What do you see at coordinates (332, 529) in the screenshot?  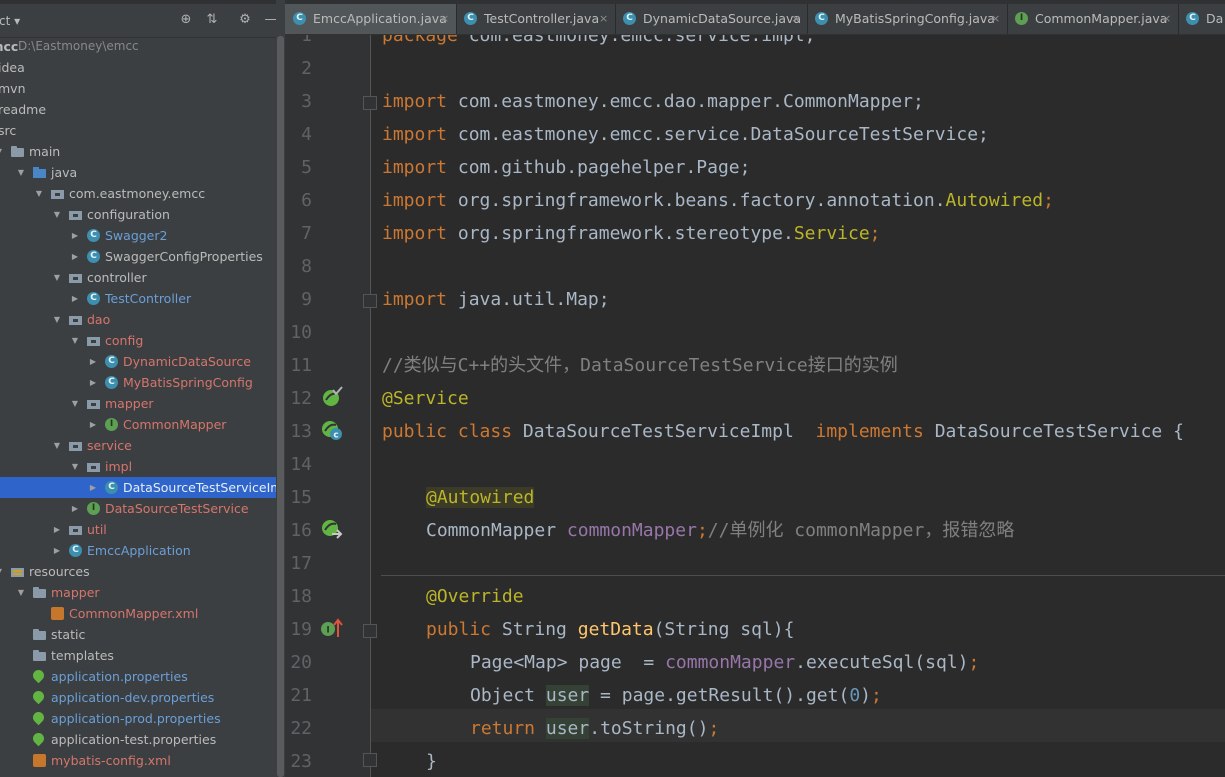 I see `autowired-navigate-icon` at bounding box center [332, 529].